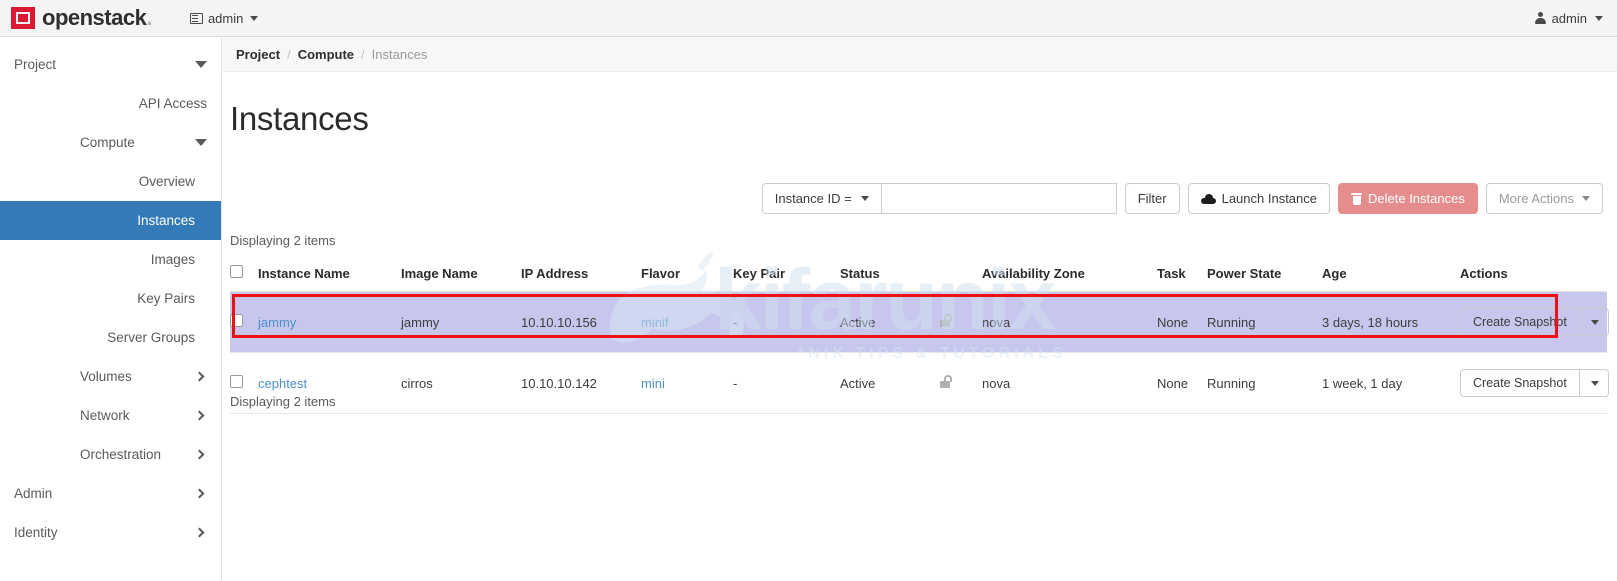 This screenshot has width=1617, height=581. What do you see at coordinates (1182, 275) in the screenshot?
I see `column-header-task: Task` at bounding box center [1182, 275].